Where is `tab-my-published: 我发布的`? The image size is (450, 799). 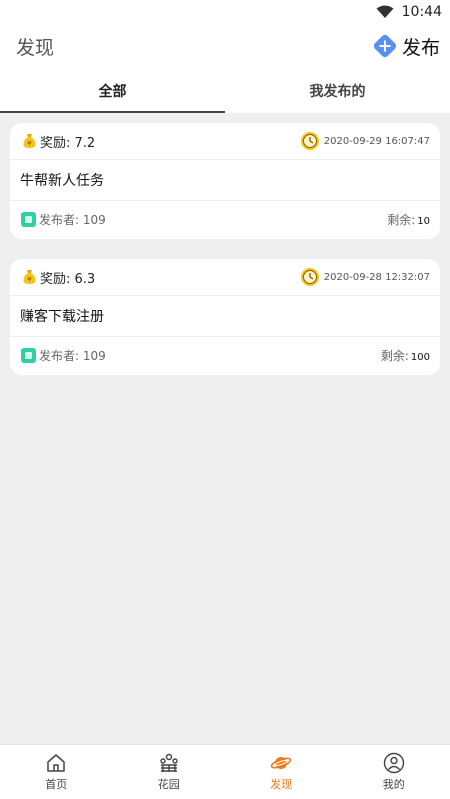
tab-my-published: 我发布的 is located at coordinates (337, 90).